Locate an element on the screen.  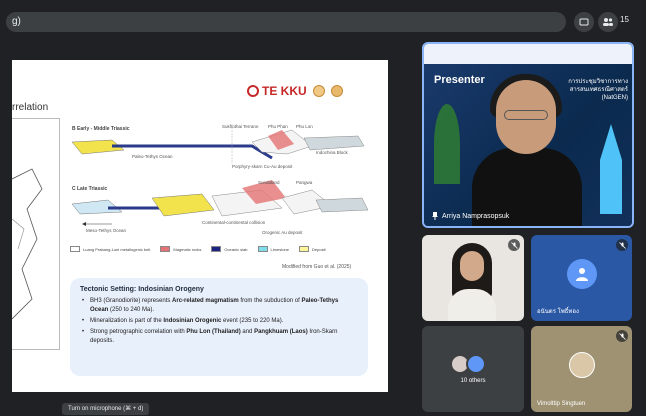
phulon-label: Phu Lon is located at coordinates (304, 126).